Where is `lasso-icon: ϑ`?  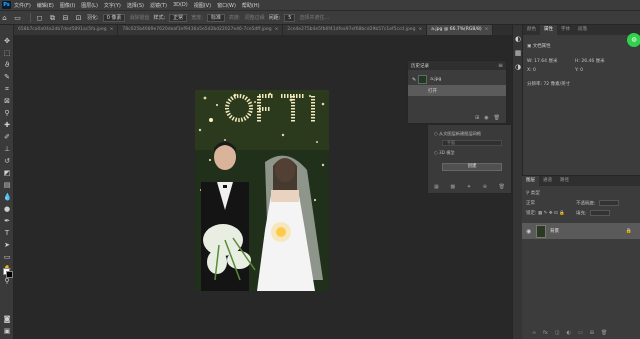 lasso-icon: ϑ is located at coordinates (7, 65).